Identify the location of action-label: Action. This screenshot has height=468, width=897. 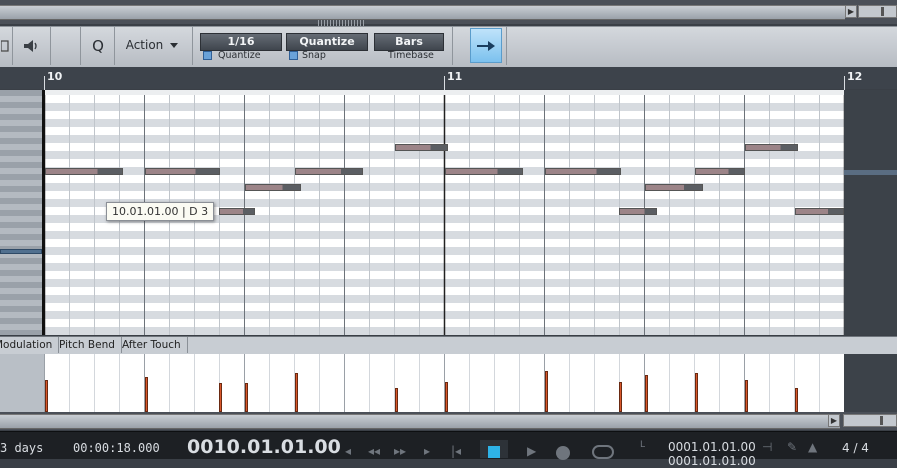
(144, 45).